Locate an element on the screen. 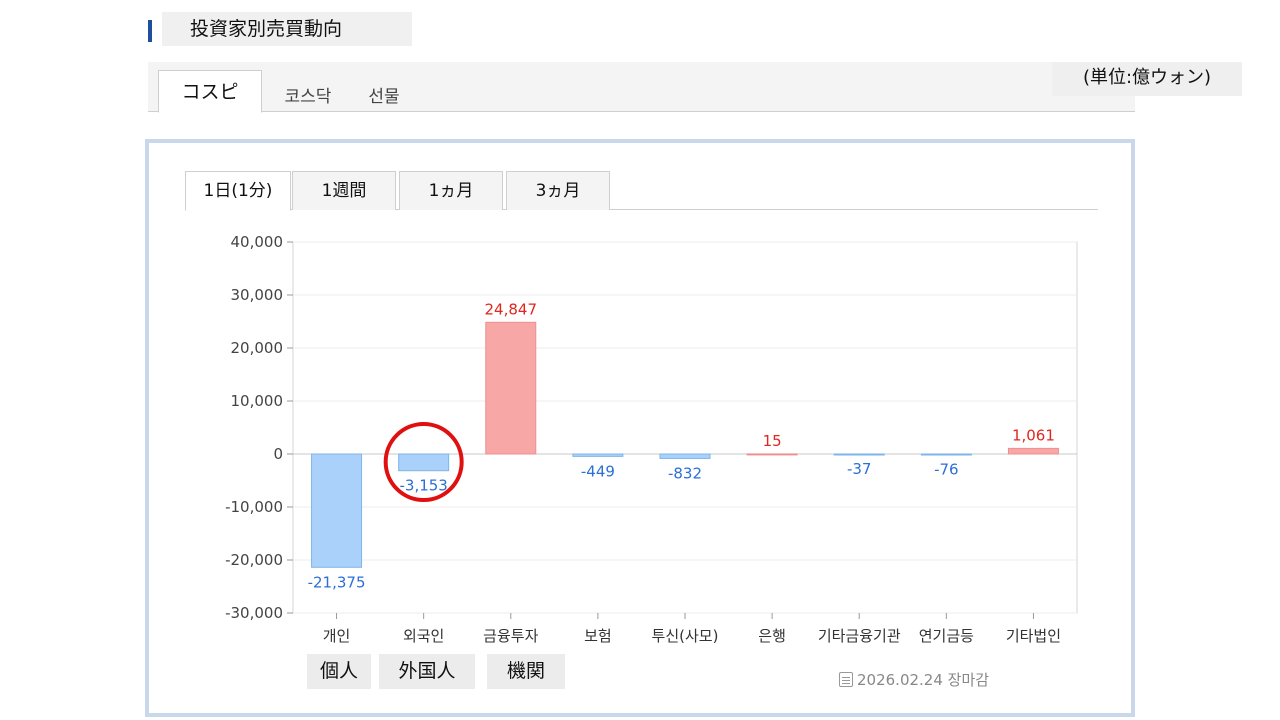  tab-futures: 선물 is located at coordinates (384, 97).